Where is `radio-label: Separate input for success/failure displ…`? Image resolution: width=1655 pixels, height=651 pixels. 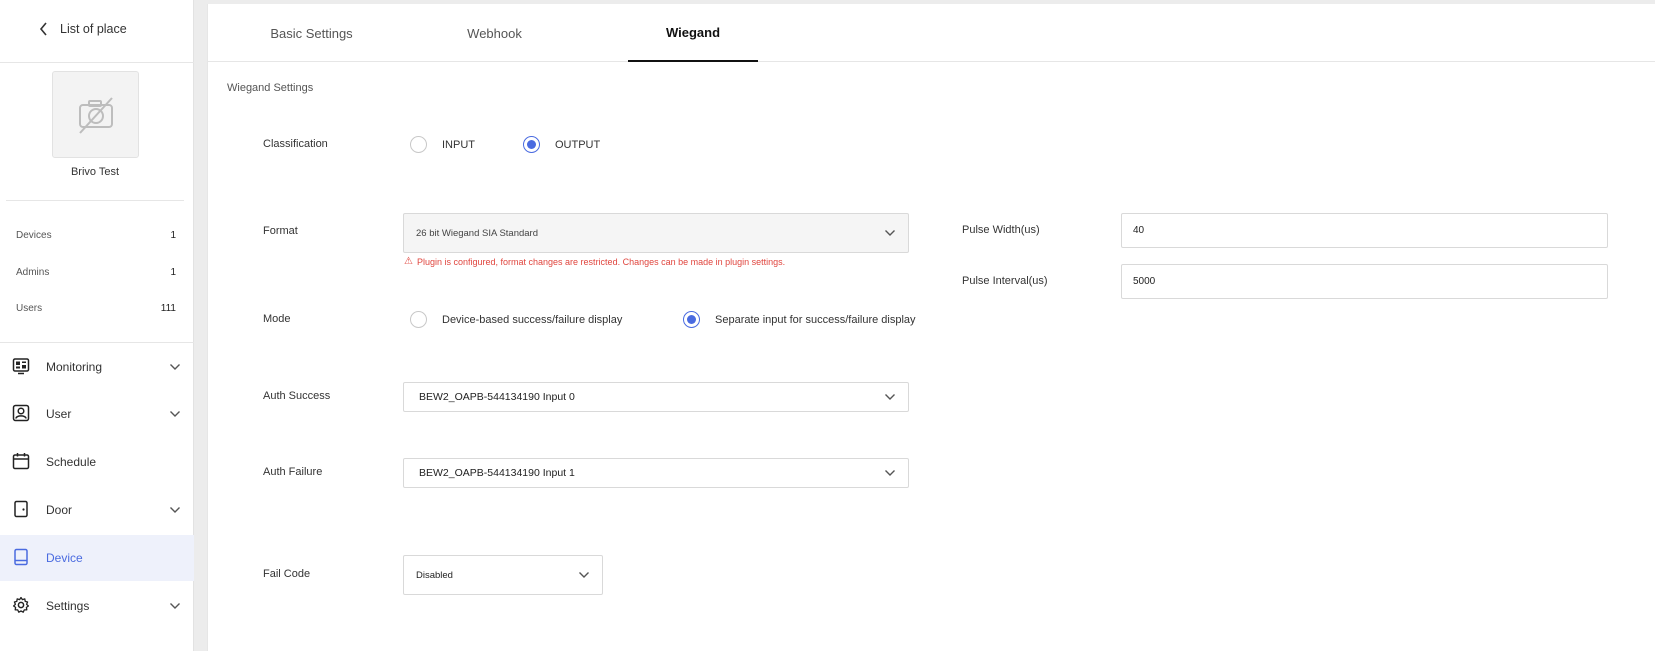
radio-label: Separate input for success/failure displ… is located at coordinates (815, 319).